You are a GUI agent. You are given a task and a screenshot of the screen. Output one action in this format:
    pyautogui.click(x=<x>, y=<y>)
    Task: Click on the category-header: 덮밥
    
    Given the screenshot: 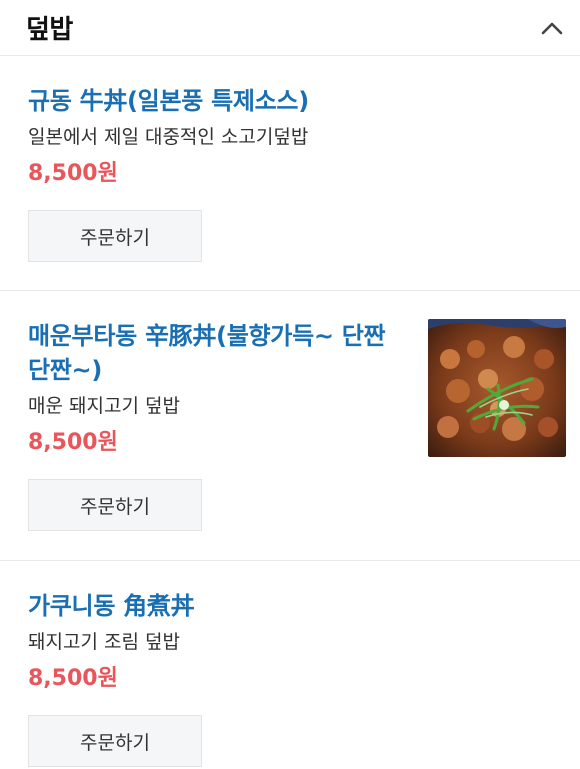 What is the action you would take?
    pyautogui.click(x=290, y=28)
    